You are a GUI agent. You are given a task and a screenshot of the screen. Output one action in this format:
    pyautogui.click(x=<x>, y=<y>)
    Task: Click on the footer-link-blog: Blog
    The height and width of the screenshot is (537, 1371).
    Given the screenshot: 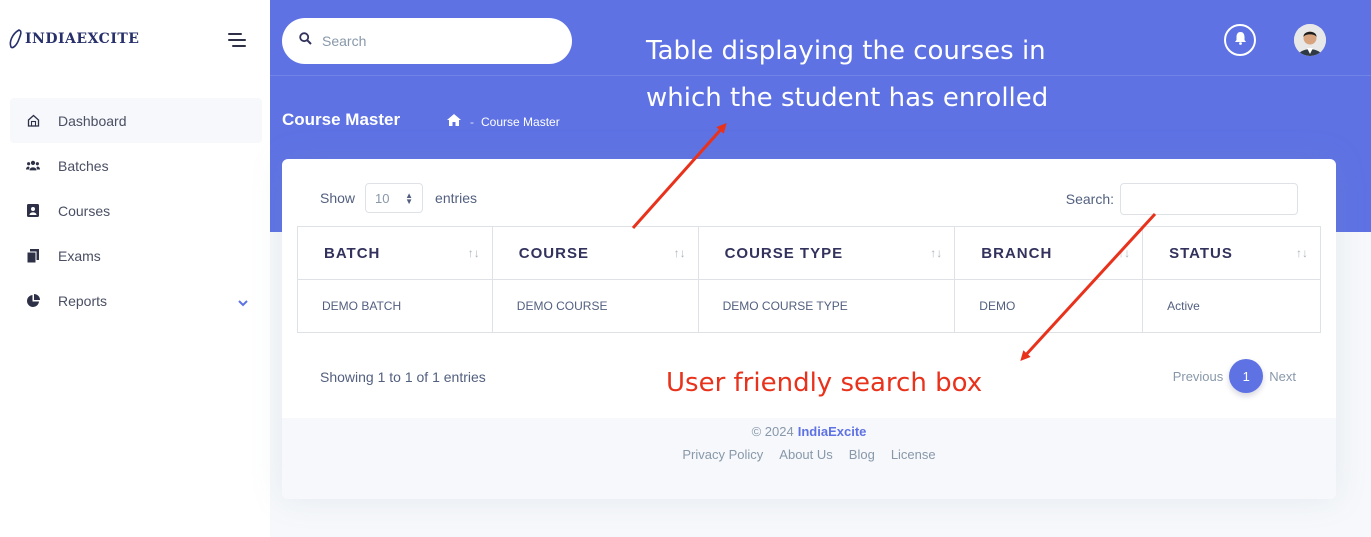 What is the action you would take?
    pyautogui.click(x=862, y=454)
    